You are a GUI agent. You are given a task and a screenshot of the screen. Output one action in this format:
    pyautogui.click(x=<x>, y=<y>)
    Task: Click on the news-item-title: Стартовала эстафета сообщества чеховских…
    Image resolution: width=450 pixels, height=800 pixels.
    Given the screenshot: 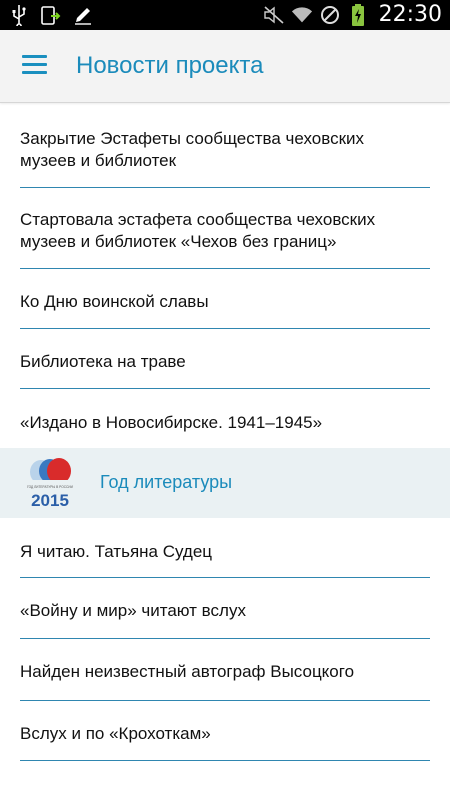 What is the action you would take?
    pyautogui.click(x=198, y=230)
    